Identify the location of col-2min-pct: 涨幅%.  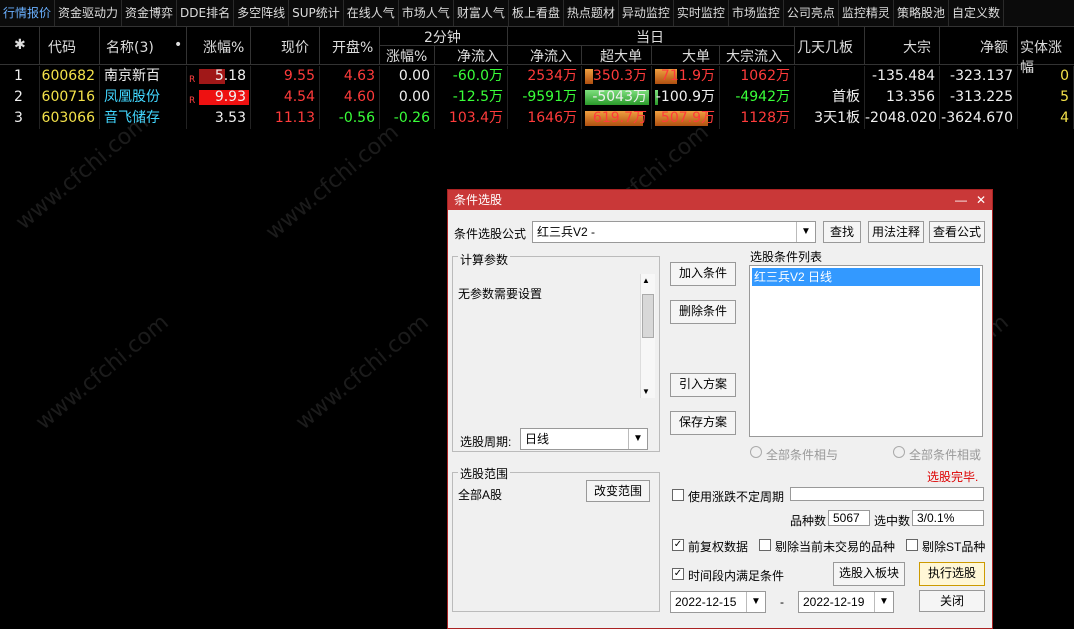
(407, 55).